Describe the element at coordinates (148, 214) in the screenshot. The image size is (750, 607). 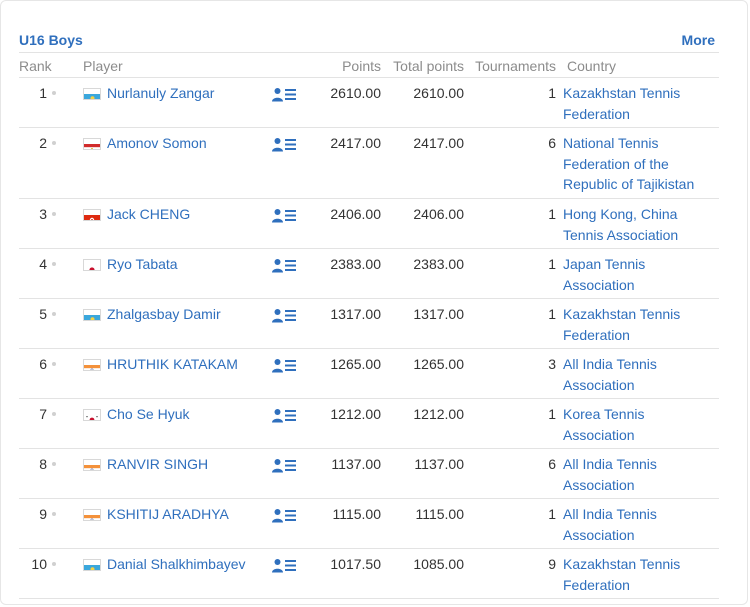
I see `player-name-link: Jack CHENG` at that location.